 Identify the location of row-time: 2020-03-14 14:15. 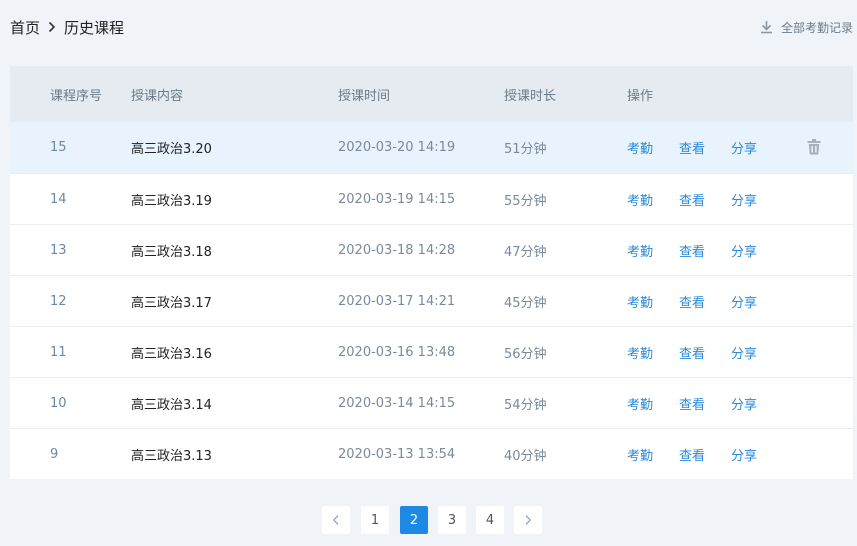
(397, 403).